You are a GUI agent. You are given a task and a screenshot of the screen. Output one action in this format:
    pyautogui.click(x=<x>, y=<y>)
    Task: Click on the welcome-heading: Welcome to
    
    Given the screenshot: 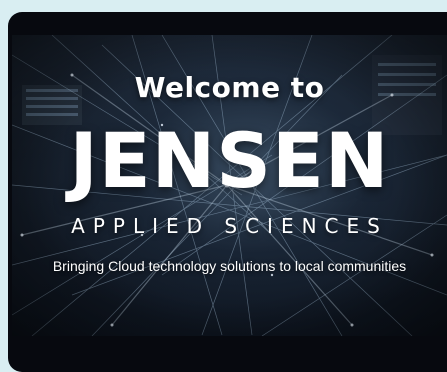 What is the action you would take?
    pyautogui.click(x=229, y=87)
    